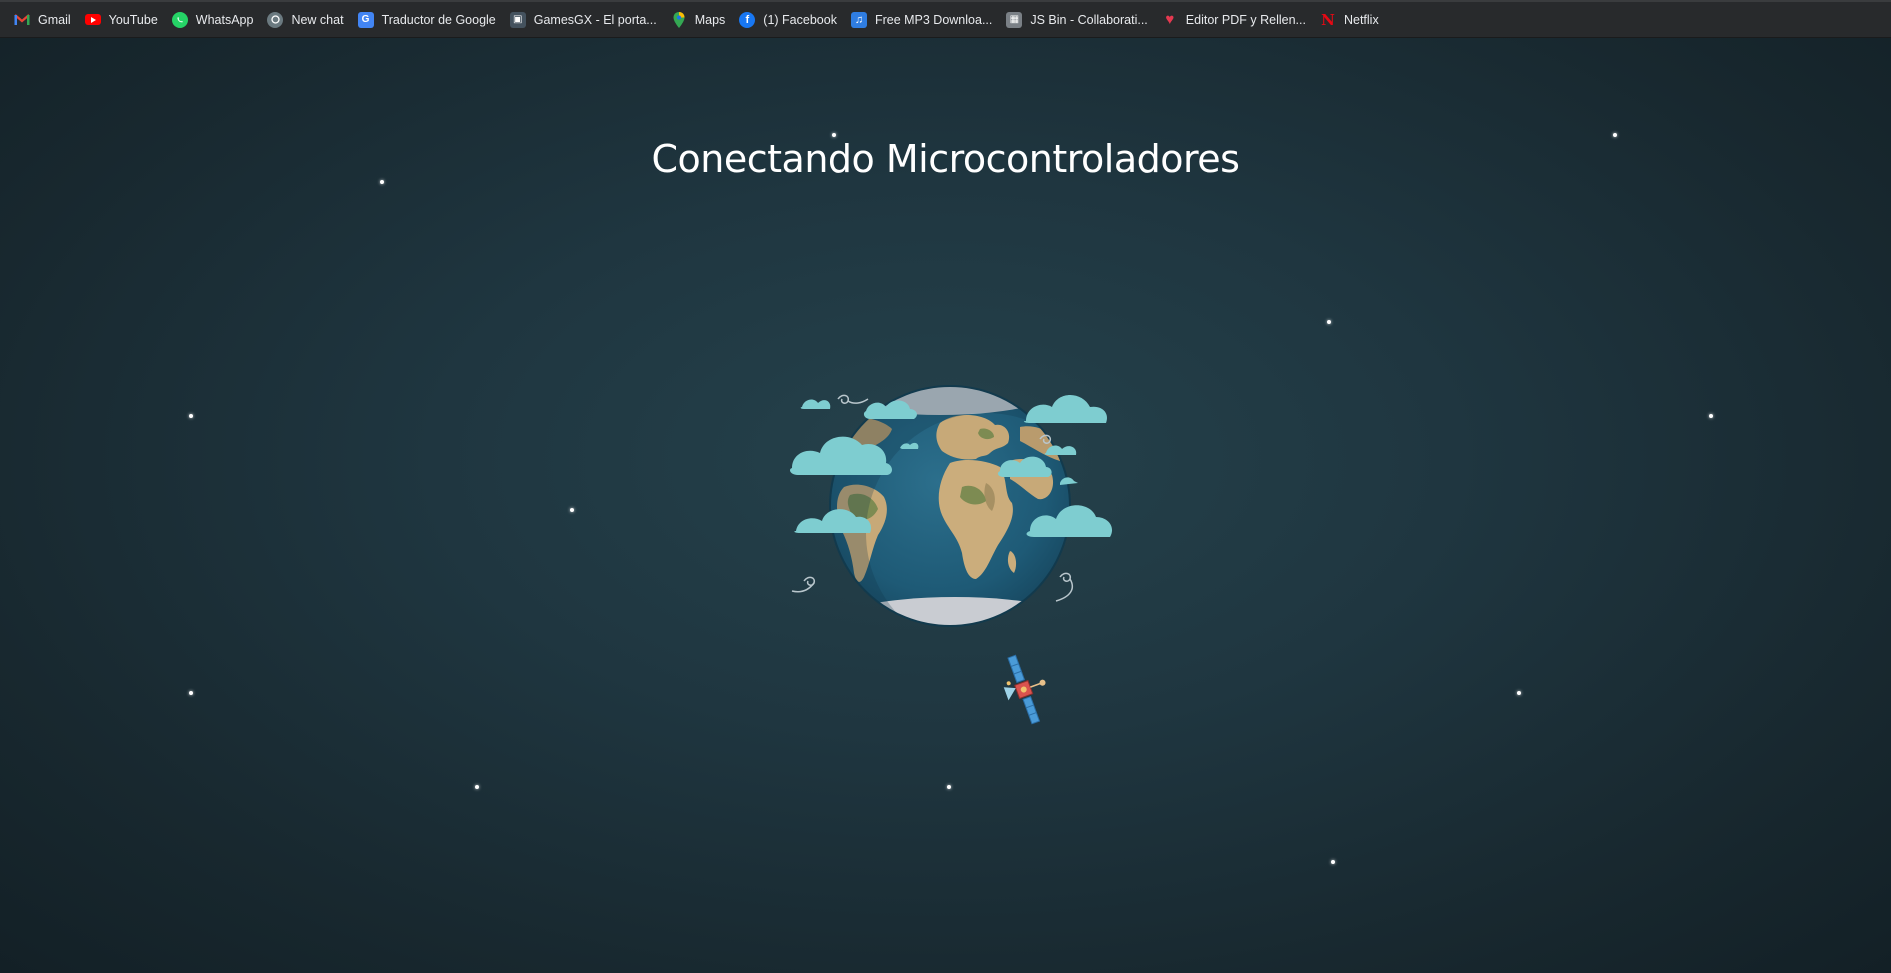 The height and width of the screenshot is (973, 1891). Describe the element at coordinates (275, 19) in the screenshot. I see `chatgpt-icon` at that location.